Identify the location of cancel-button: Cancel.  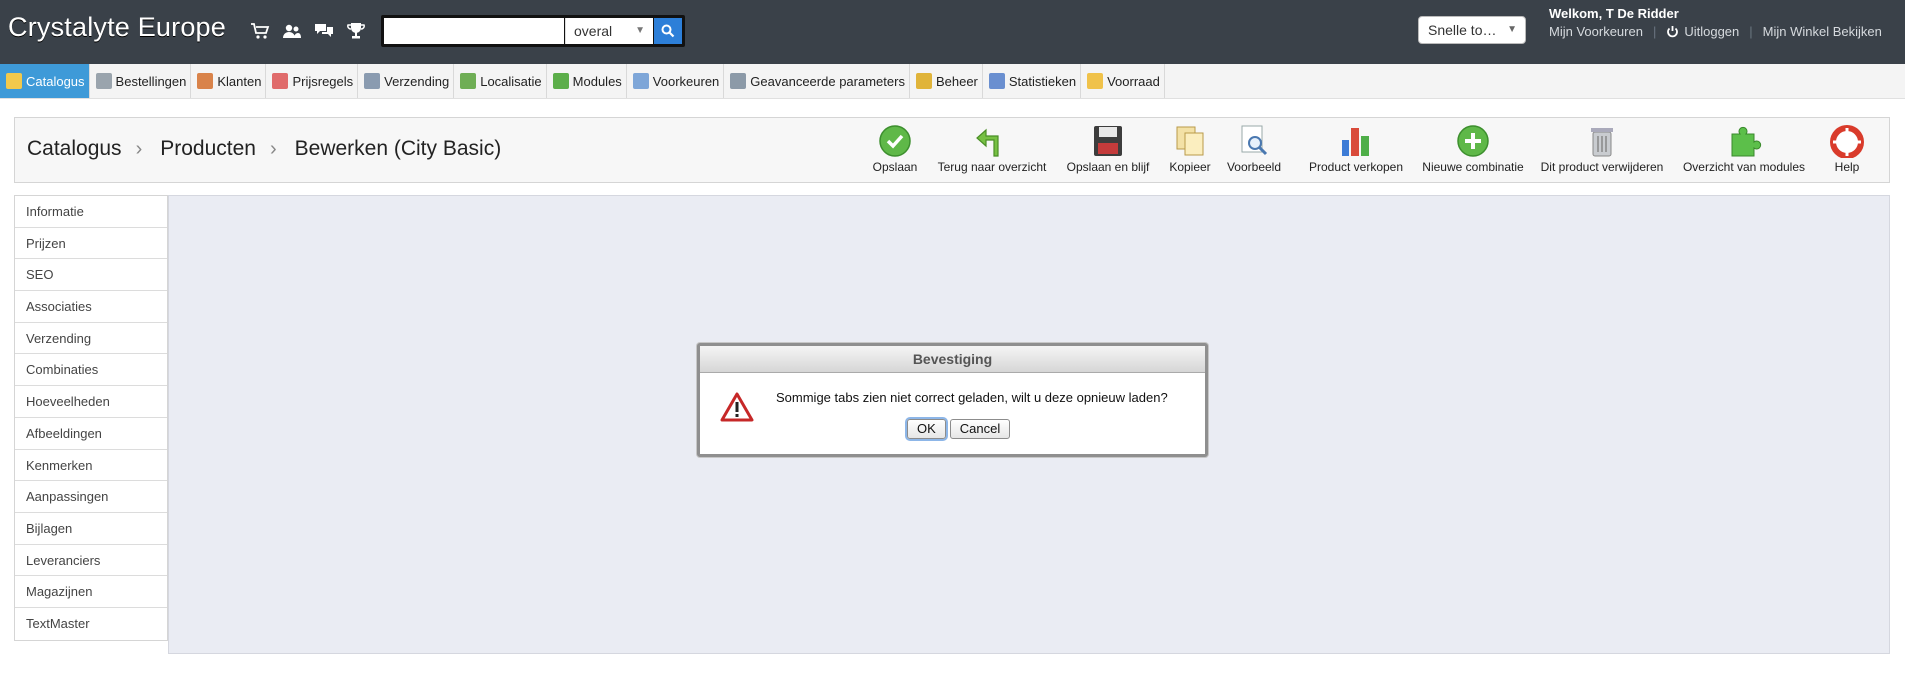
(980, 429).